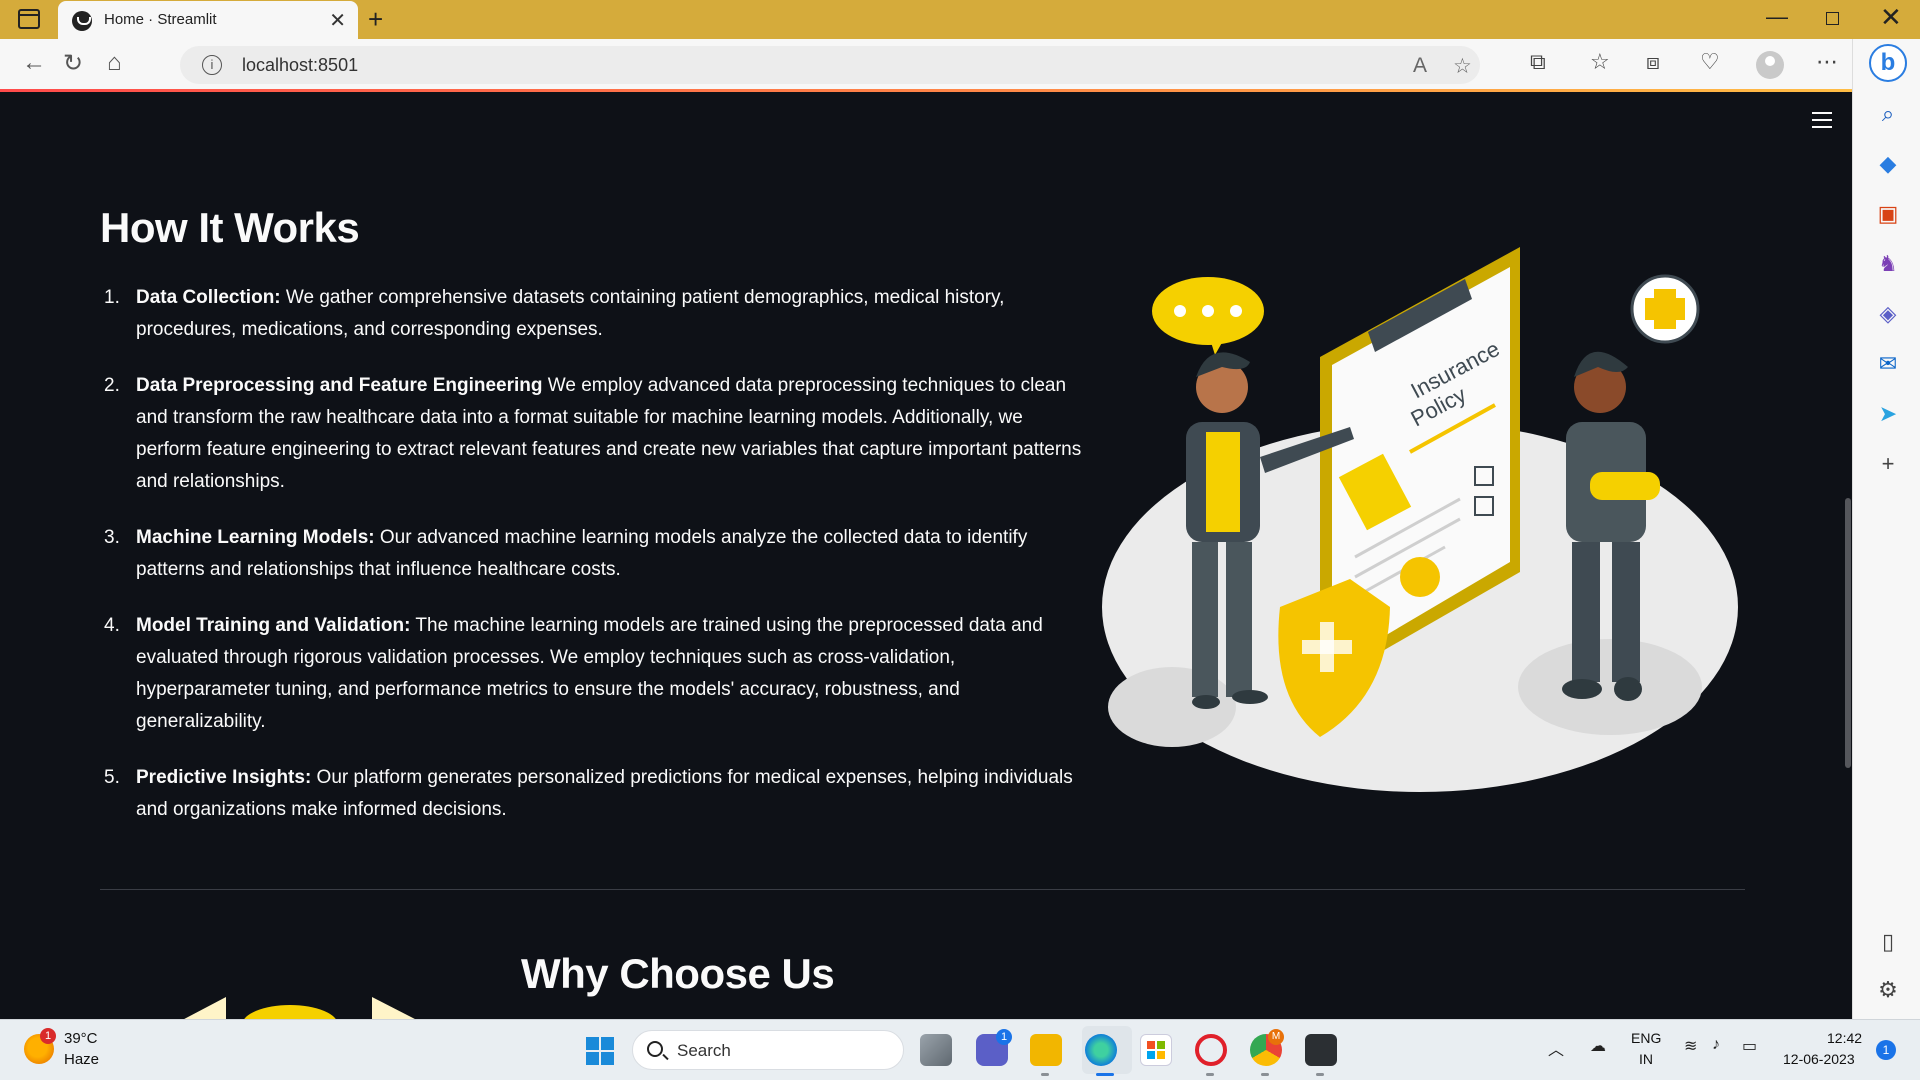 The height and width of the screenshot is (1080, 1920). What do you see at coordinates (1598, 1046) in the screenshot?
I see `onedrive-sync-error-icon: ☁` at bounding box center [1598, 1046].